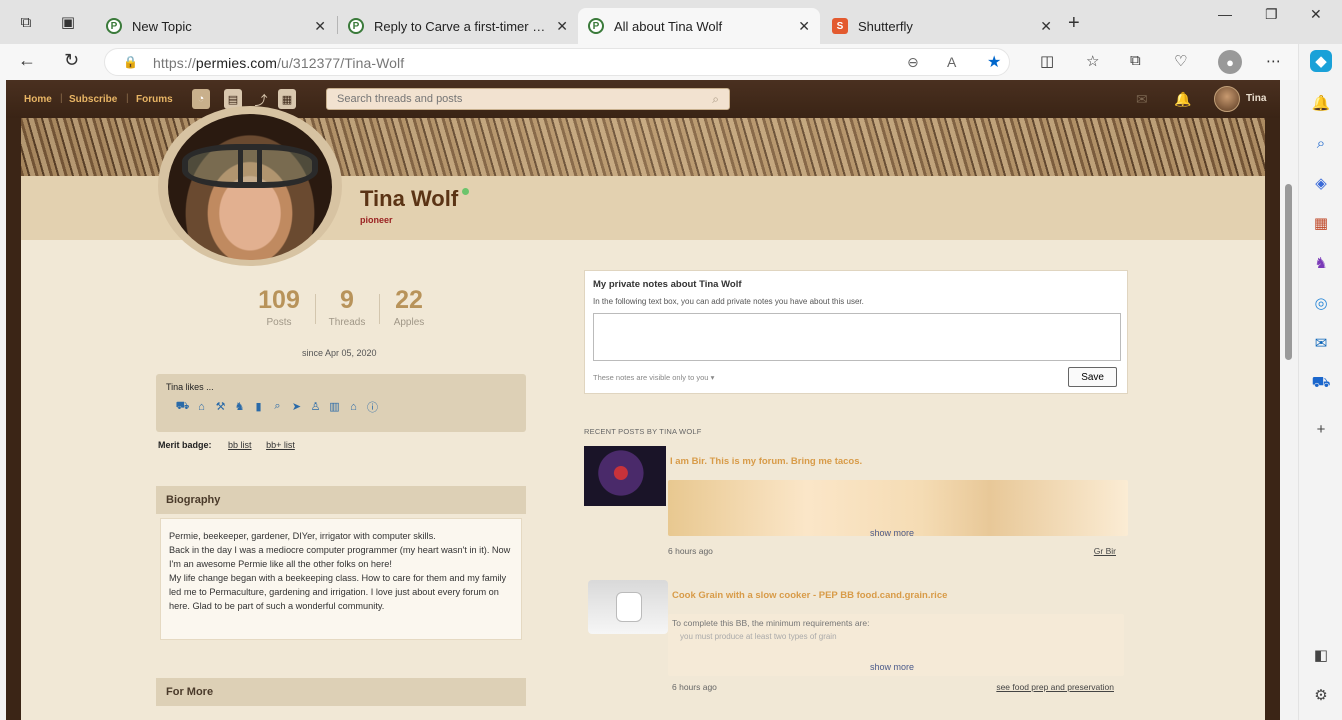 This screenshot has width=1342, height=720. Describe the element at coordinates (341, 500) in the screenshot. I see `biography-heading: Biography` at that location.